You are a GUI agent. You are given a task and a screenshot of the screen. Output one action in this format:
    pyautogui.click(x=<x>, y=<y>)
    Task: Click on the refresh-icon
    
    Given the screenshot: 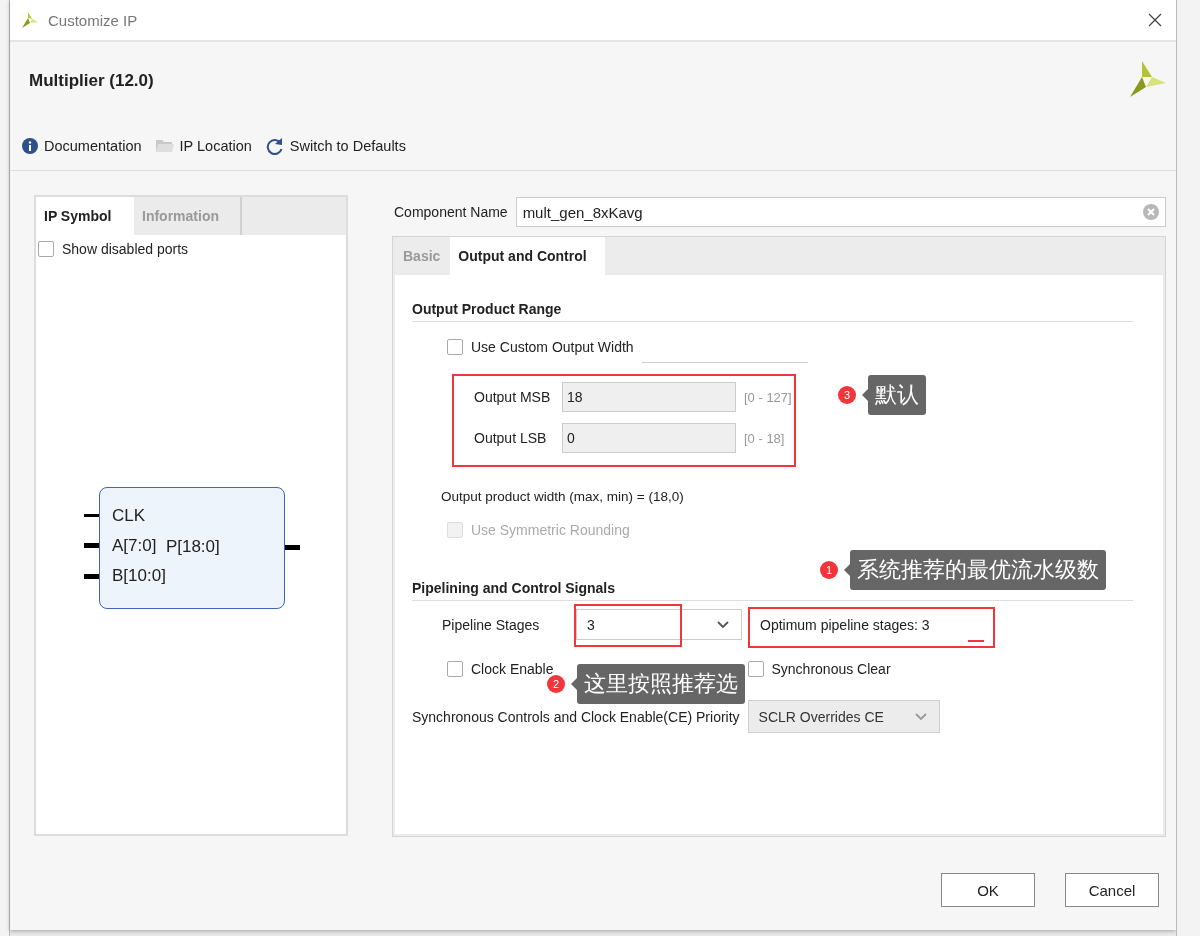 What is the action you would take?
    pyautogui.click(x=274, y=146)
    